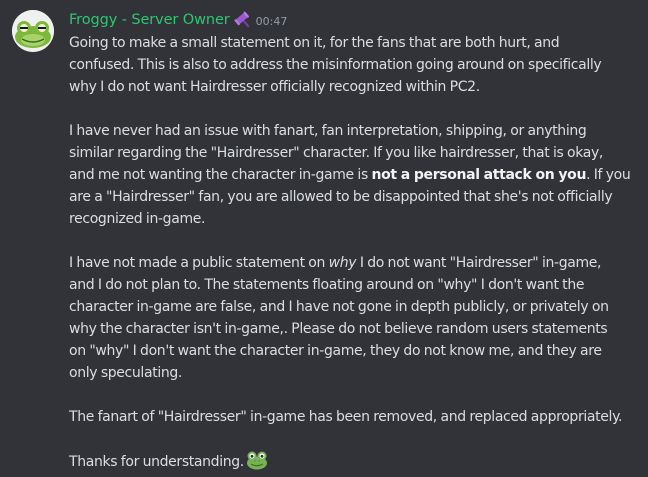 Image resolution: width=648 pixels, height=477 pixels. Describe the element at coordinates (156, 462) in the screenshot. I see `text-span: Thanks for understanding.` at that location.